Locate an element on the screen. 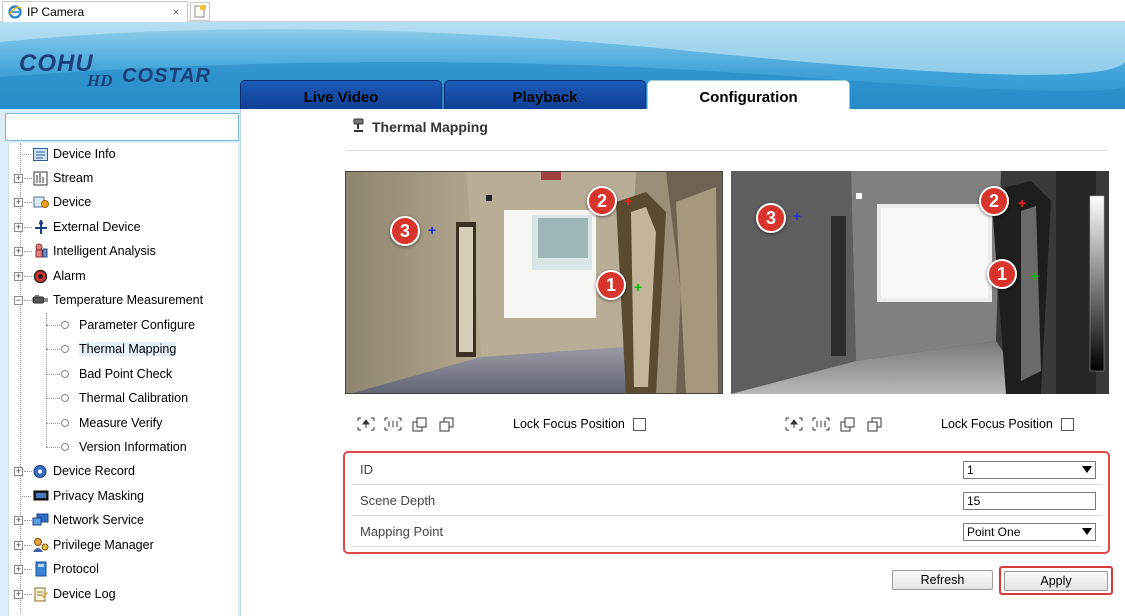  sidebar-item-network-service: + Network Service is located at coordinates (79, 520).